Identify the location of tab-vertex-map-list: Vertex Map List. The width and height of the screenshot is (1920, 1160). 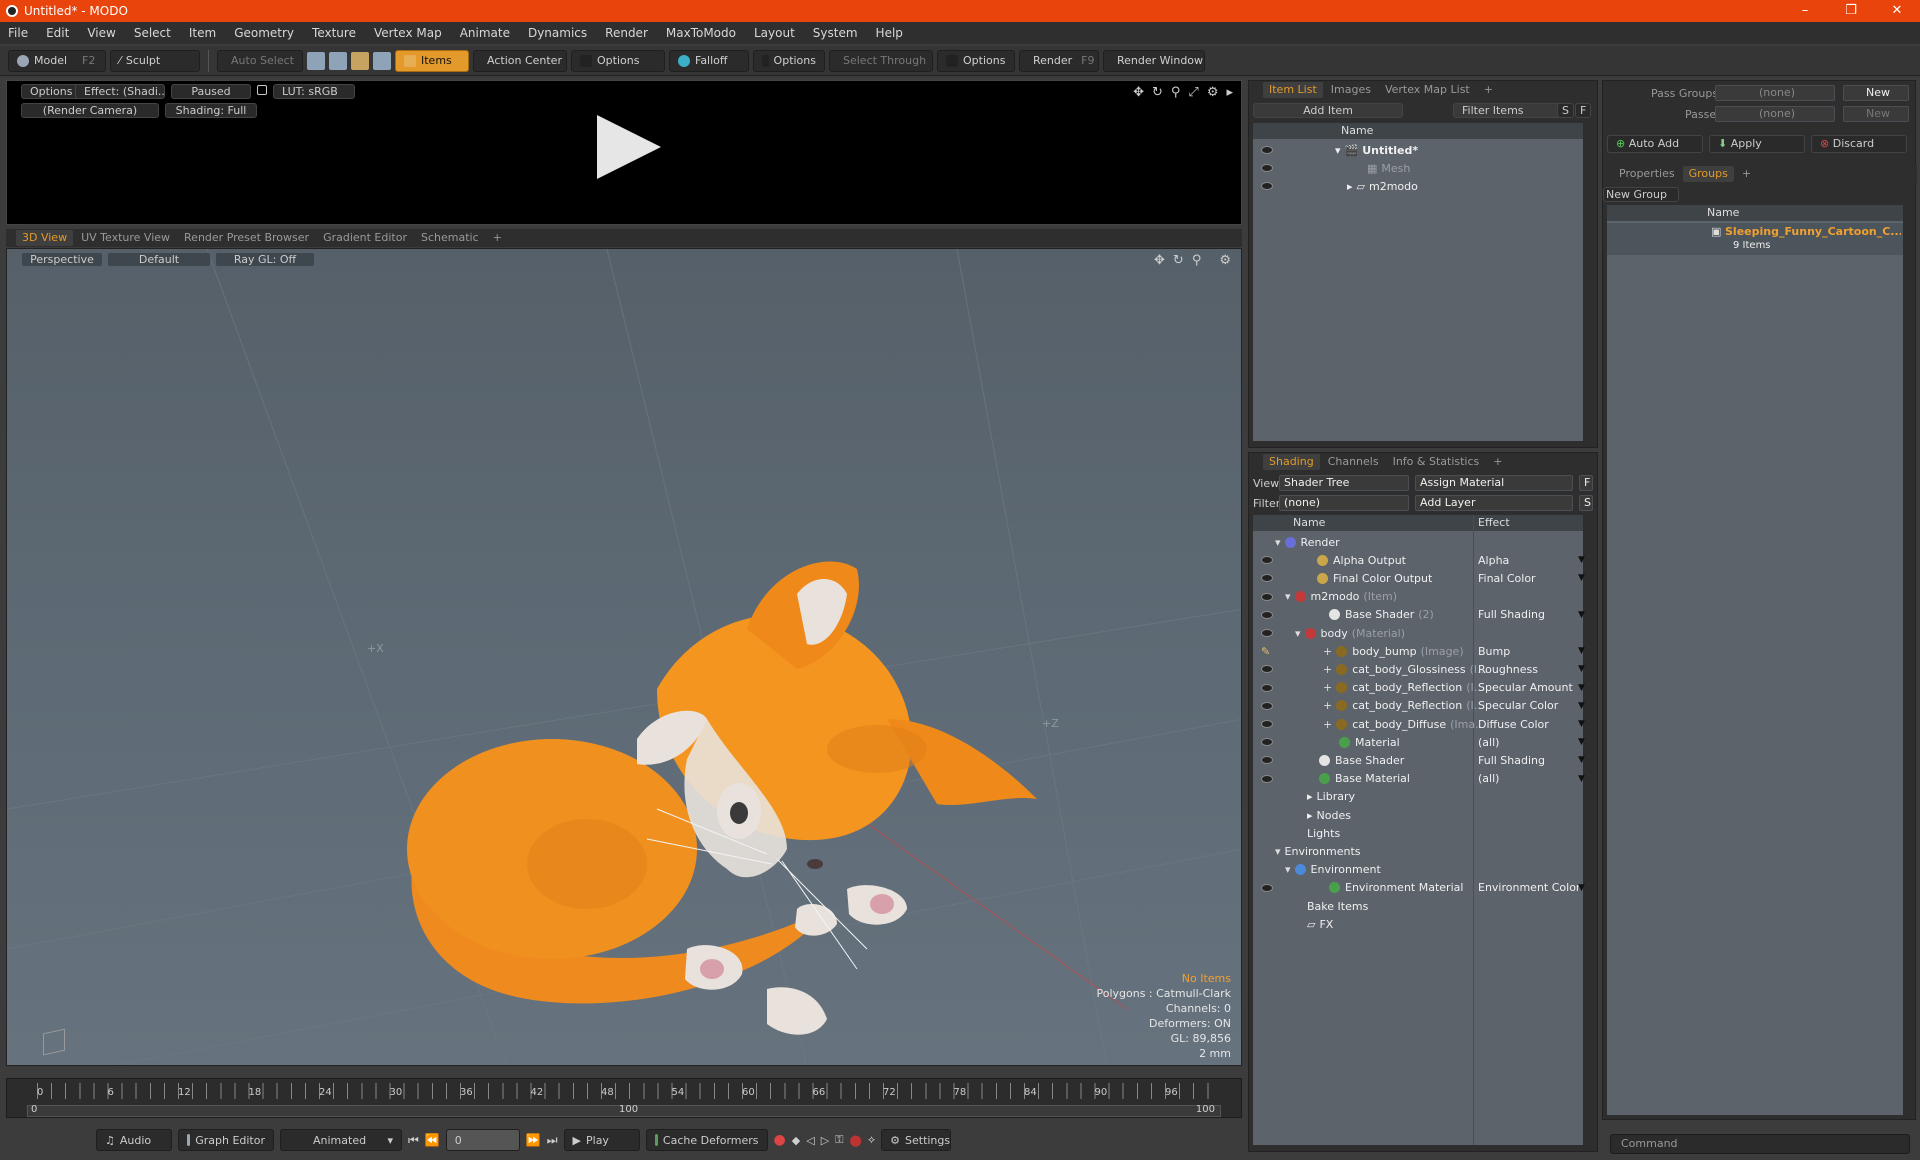
(1427, 90).